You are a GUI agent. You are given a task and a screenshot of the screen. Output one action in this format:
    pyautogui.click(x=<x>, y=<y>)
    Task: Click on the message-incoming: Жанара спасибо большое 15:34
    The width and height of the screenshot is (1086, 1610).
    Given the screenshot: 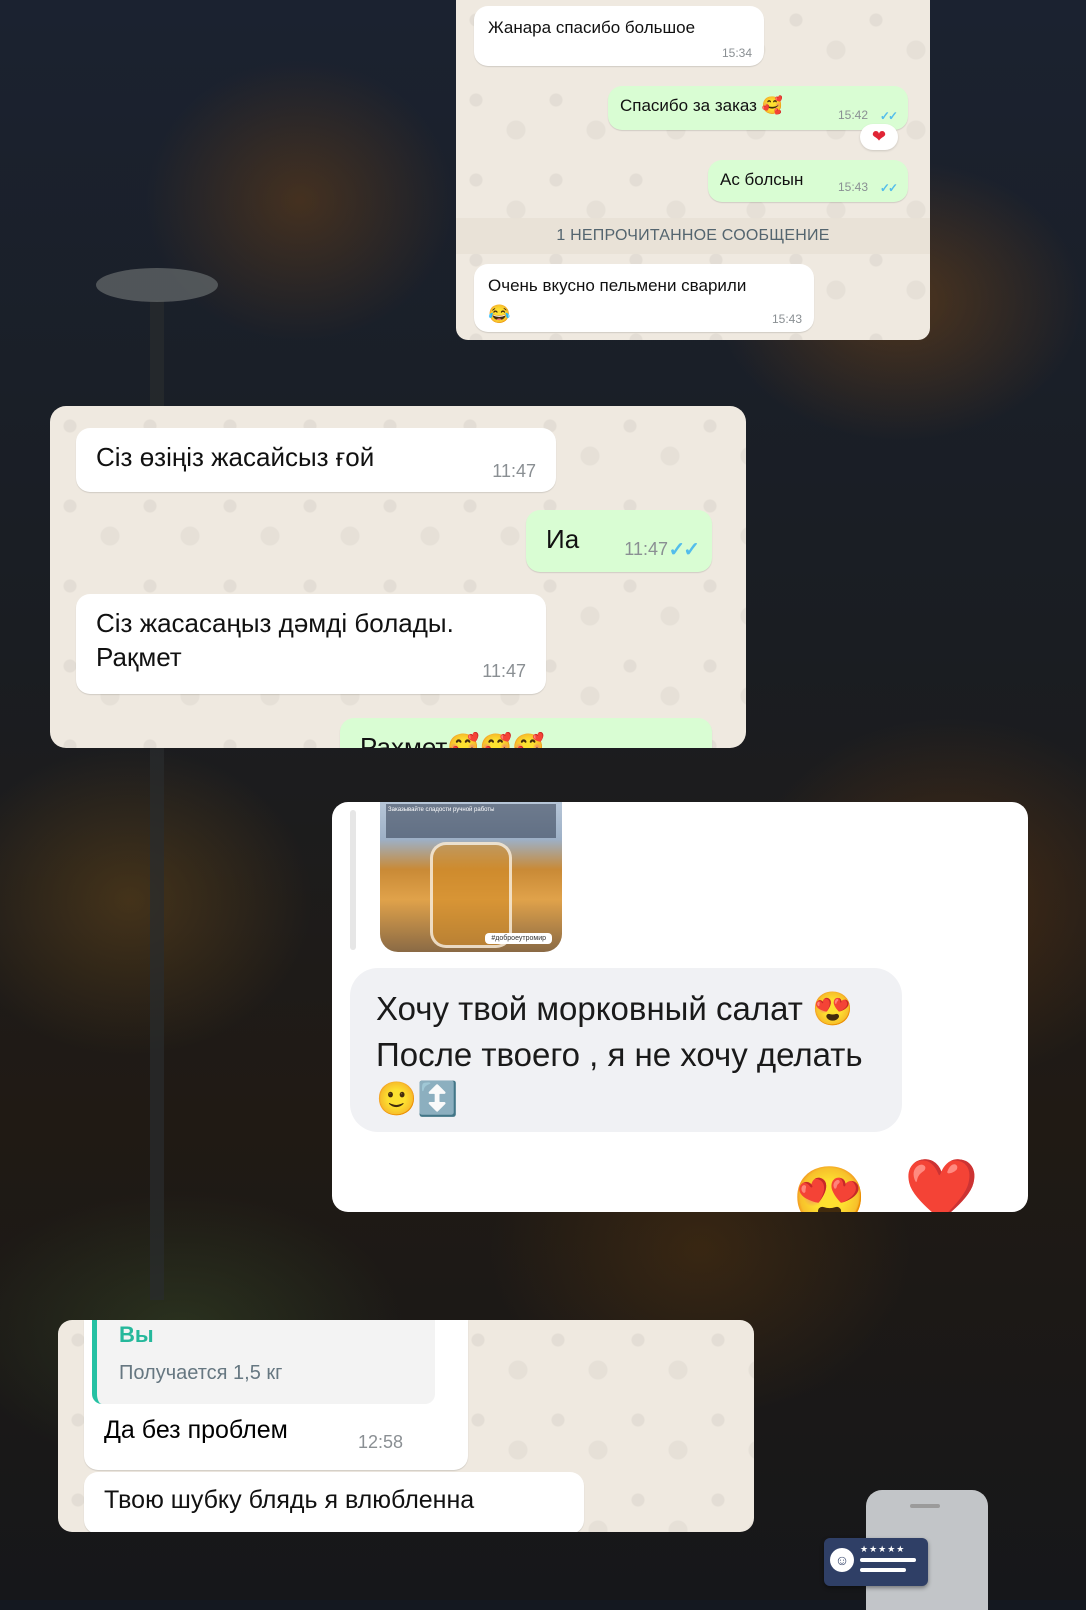 What is the action you would take?
    pyautogui.click(x=619, y=36)
    